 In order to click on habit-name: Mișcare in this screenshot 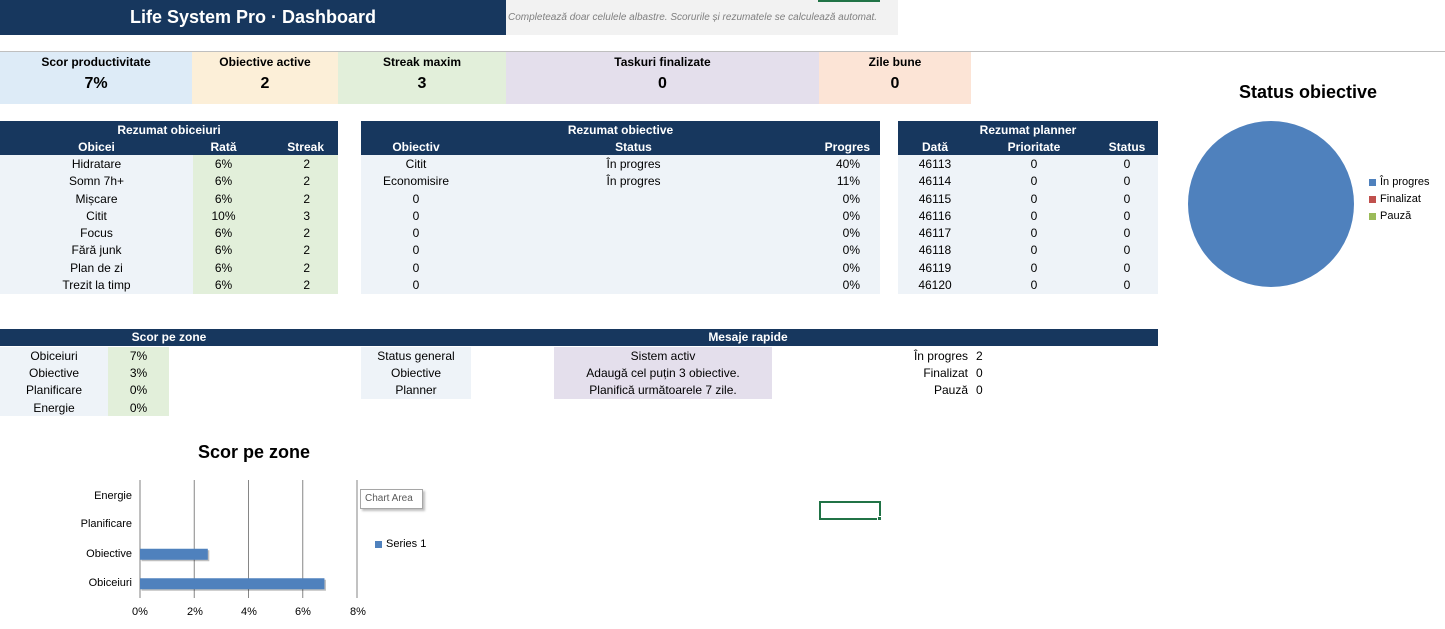, I will do `click(96, 198)`.